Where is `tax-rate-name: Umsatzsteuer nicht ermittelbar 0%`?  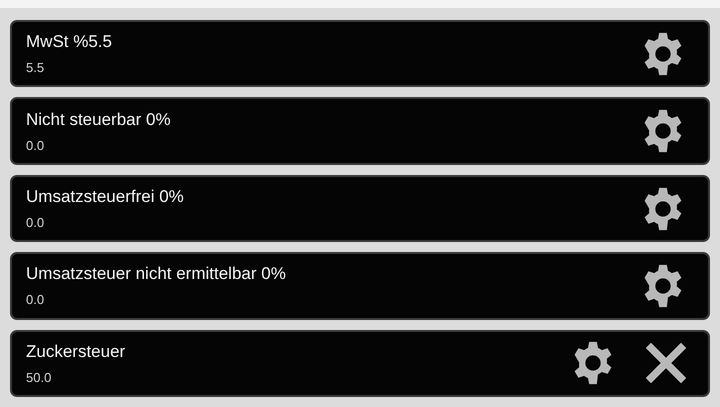 tax-rate-name: Umsatzsteuer nicht ermittelbar 0% is located at coordinates (156, 274).